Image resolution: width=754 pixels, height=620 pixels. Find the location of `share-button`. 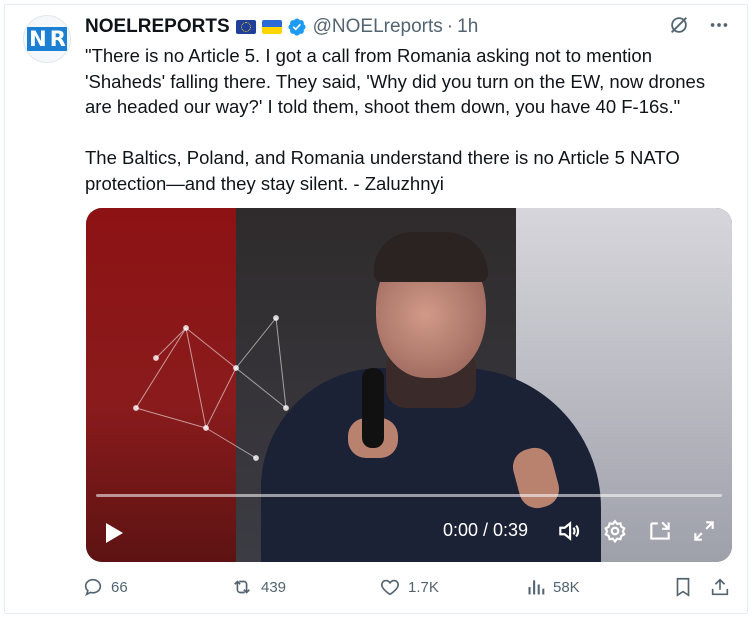

share-button is located at coordinates (720, 587).